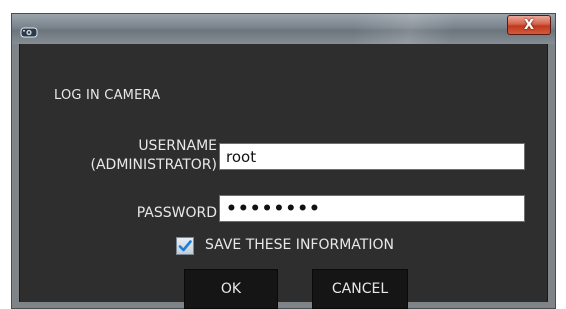  I want to click on save-info-label: SAVE THESE INFORMATION, so click(299, 245).